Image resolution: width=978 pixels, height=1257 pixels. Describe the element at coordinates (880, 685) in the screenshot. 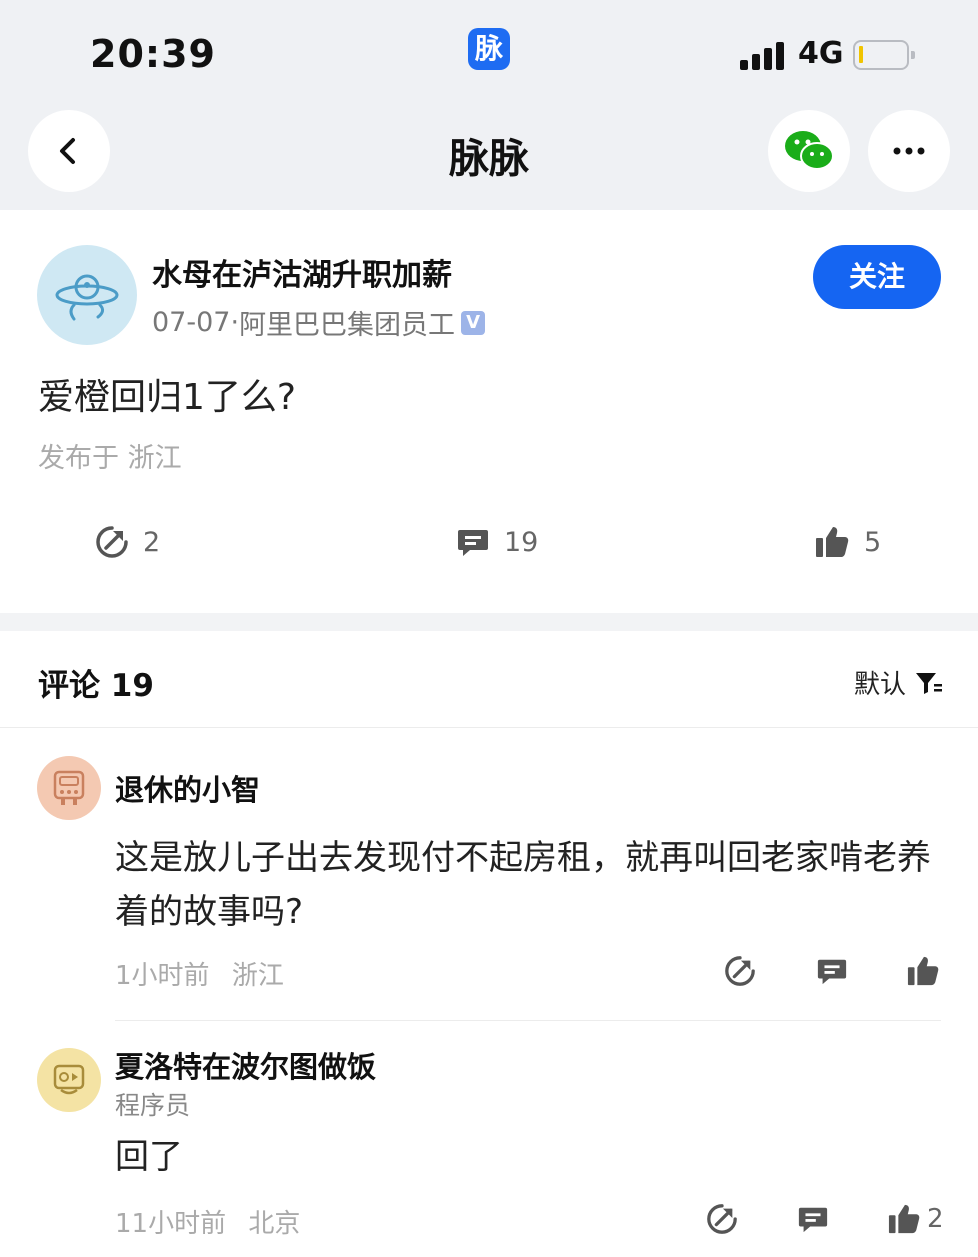

I see `sort-label: 默认` at that location.